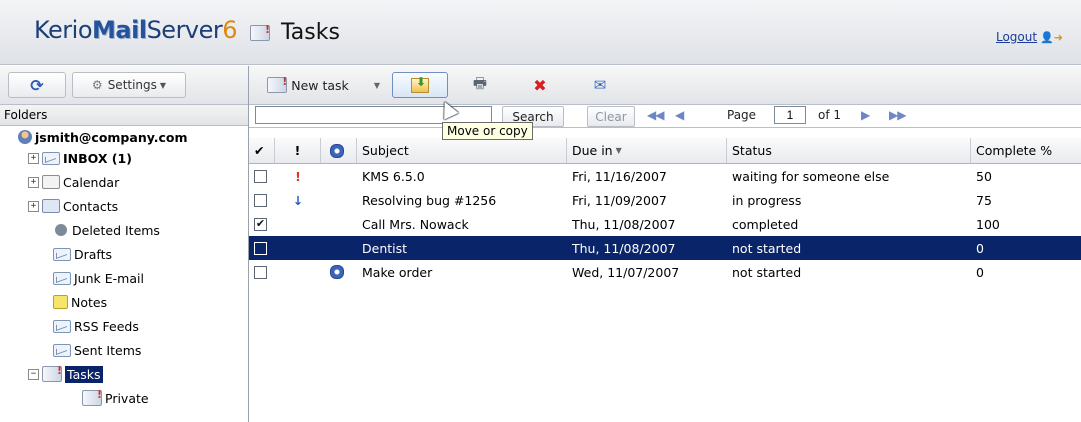 The image size is (1081, 422). I want to click on kerio-logo: KerioMailServer6, so click(136, 30).